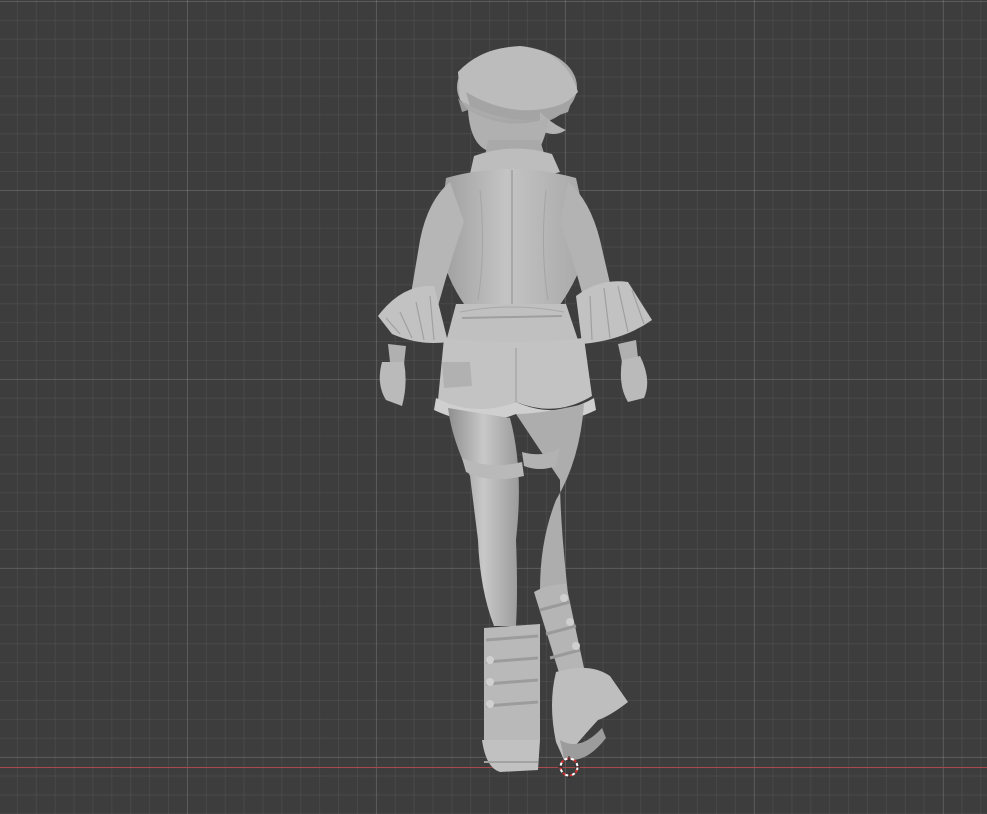 The height and width of the screenshot is (814, 987). What do you see at coordinates (581, 672) in the screenshot?
I see `right-boot` at bounding box center [581, 672].